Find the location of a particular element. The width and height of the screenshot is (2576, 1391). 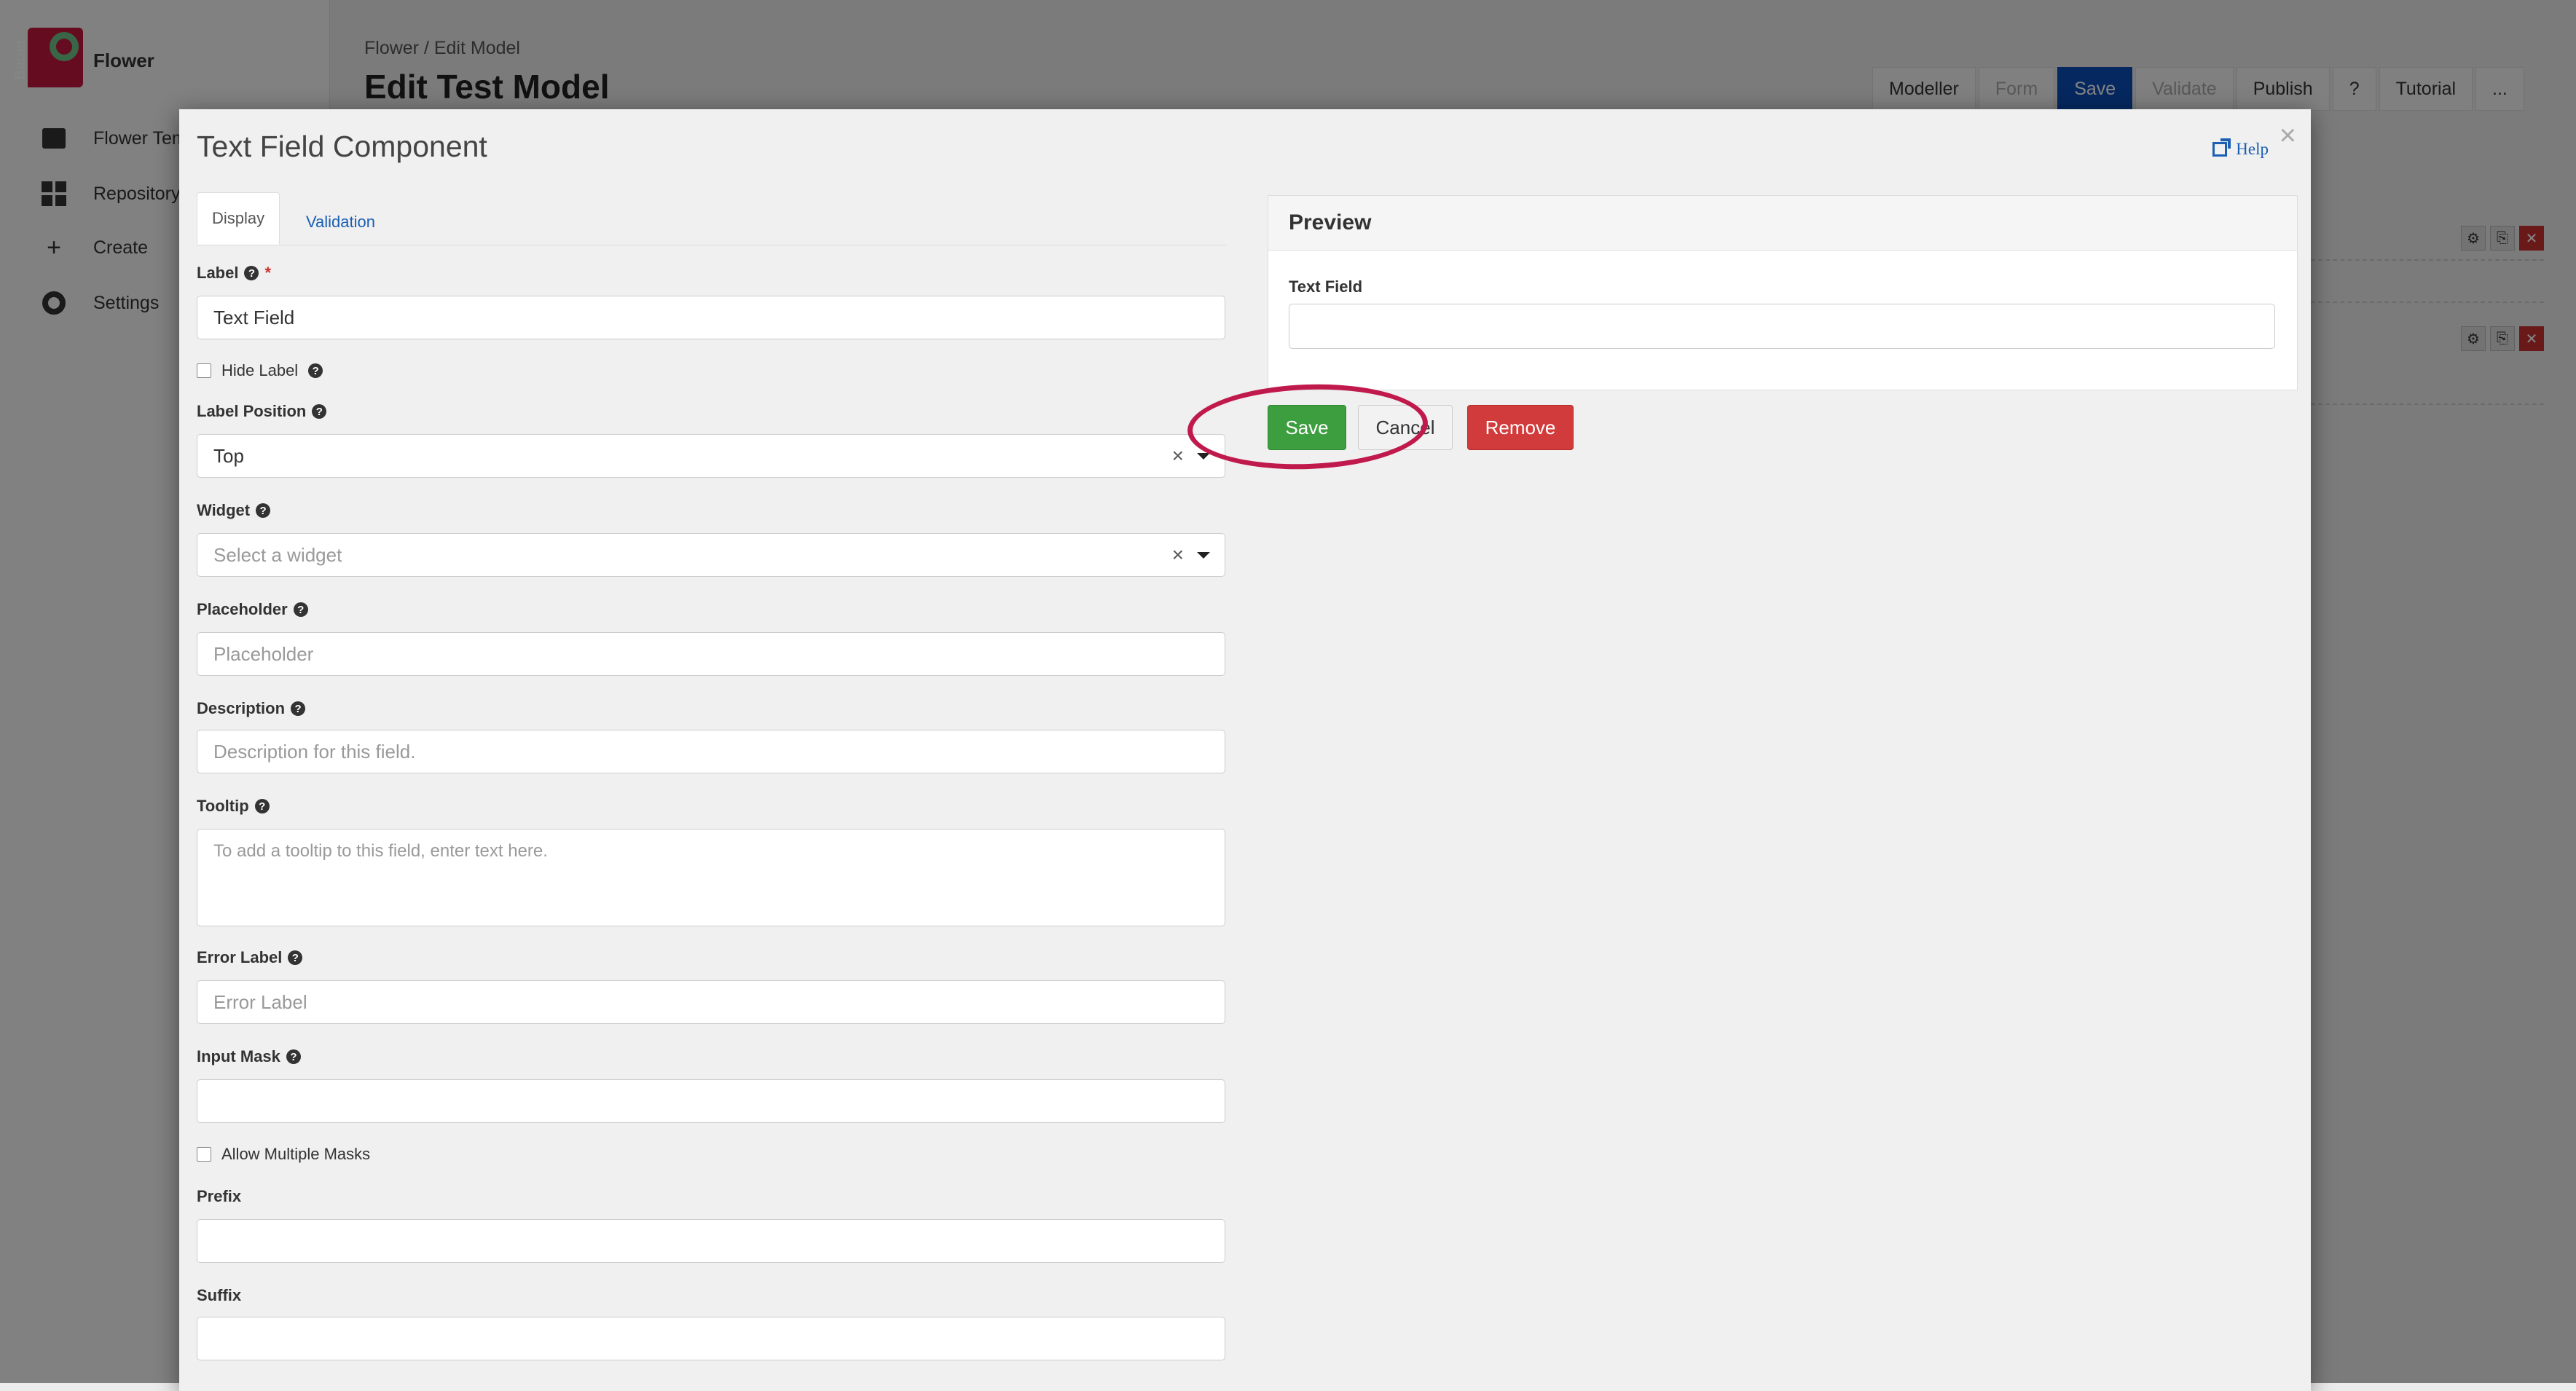

hide-label-checkbox: Hide Label ? is located at coordinates (260, 370).